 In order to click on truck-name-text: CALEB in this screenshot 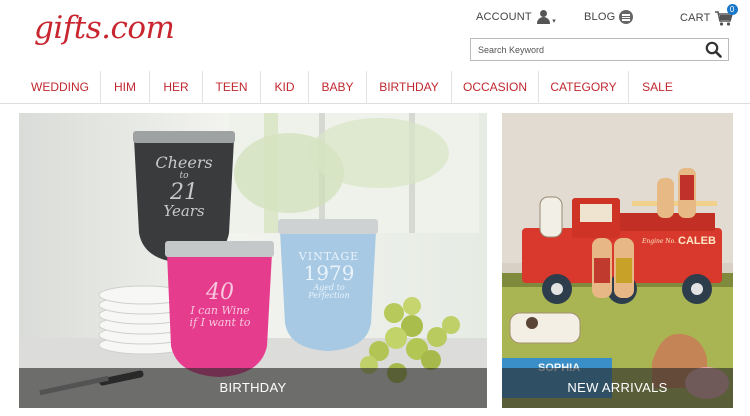, I will do `click(697, 241)`.